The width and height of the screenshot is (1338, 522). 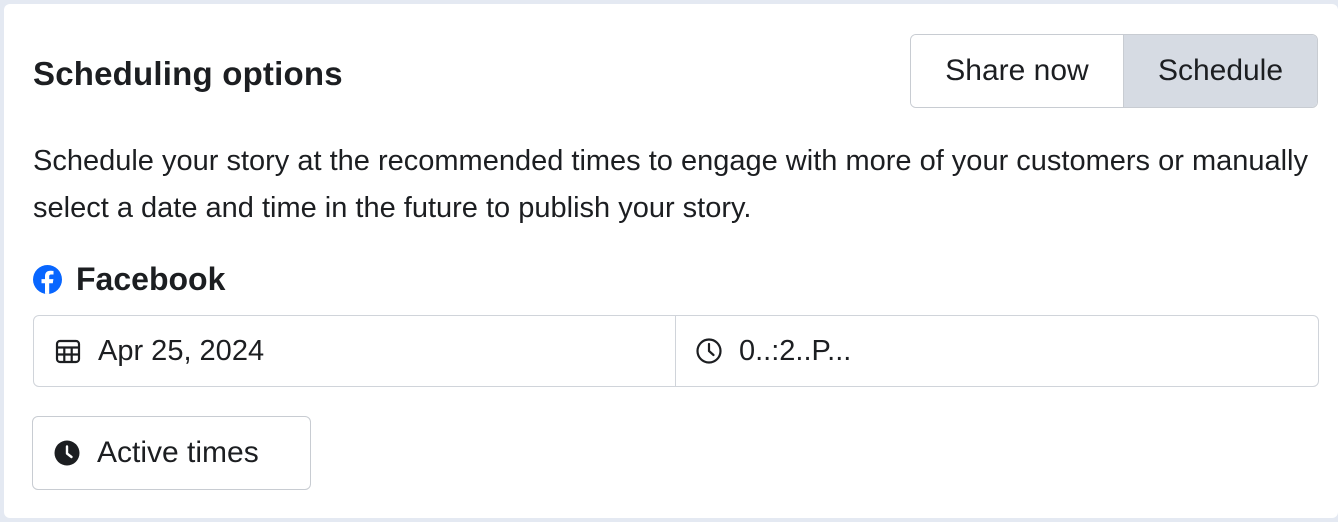 What do you see at coordinates (1017, 71) in the screenshot?
I see `share-now-button: Share now` at bounding box center [1017, 71].